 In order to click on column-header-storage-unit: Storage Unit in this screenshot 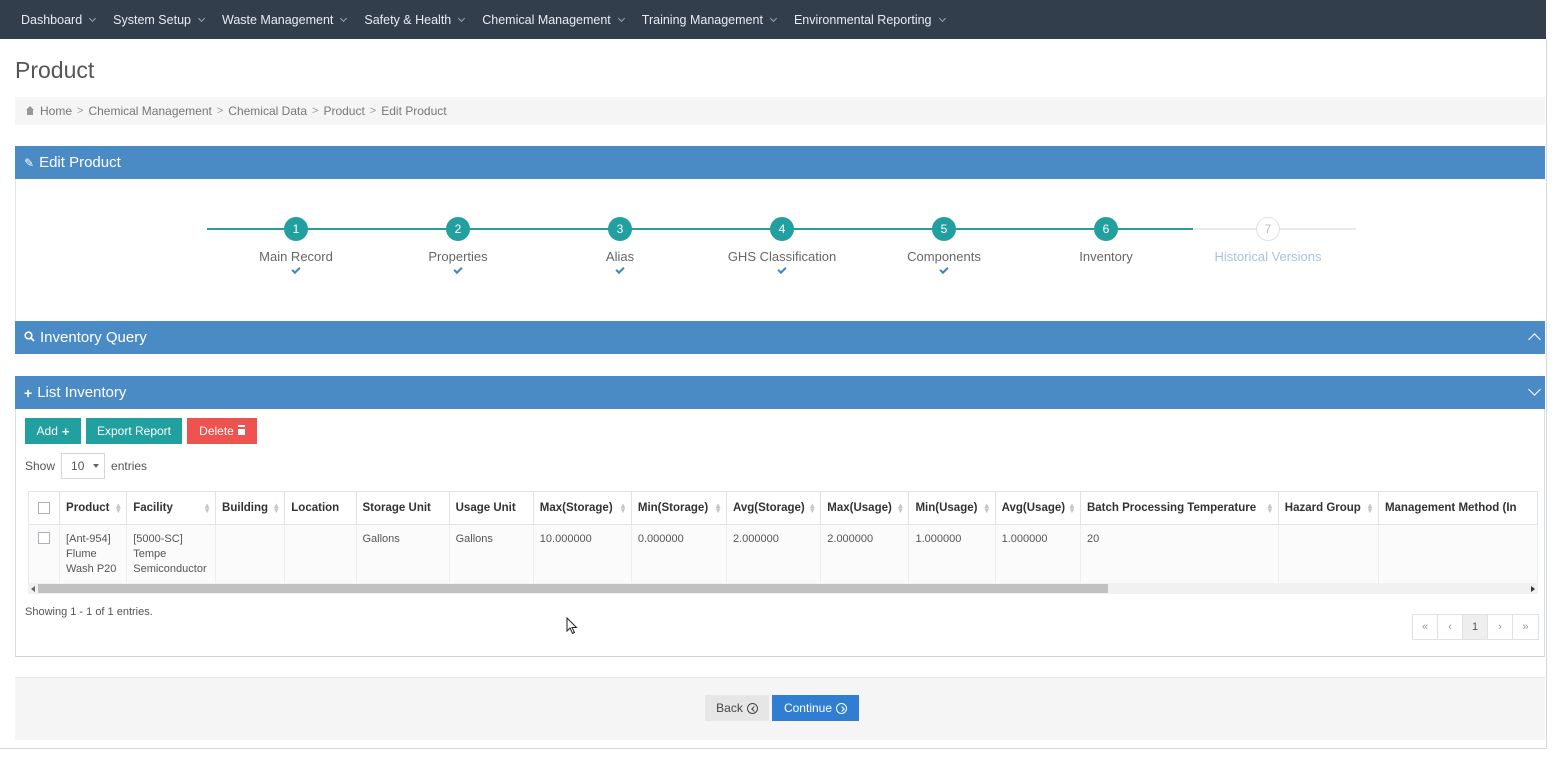, I will do `click(403, 508)`.